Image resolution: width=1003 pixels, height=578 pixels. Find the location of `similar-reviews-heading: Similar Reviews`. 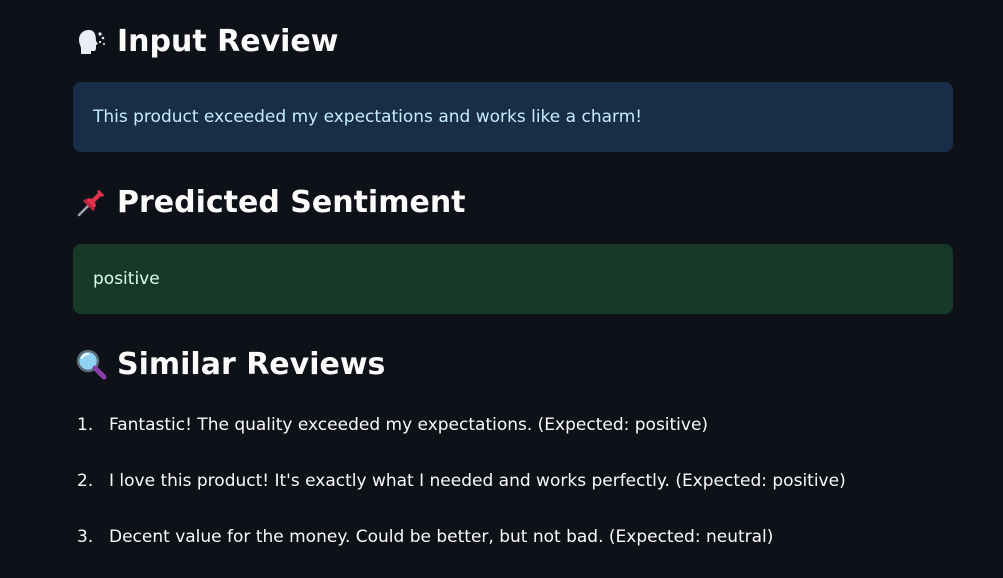

similar-reviews-heading: Similar Reviews is located at coordinates (229, 365).